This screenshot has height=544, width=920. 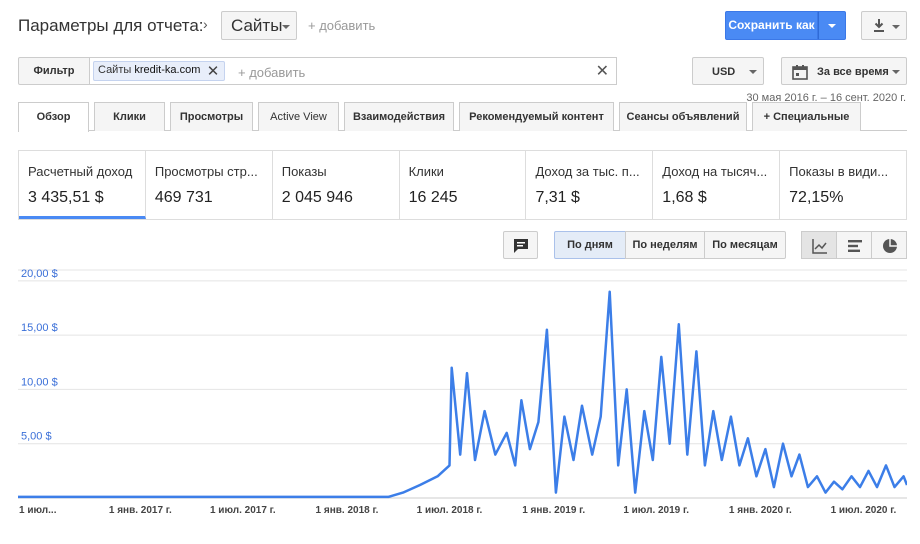 What do you see at coordinates (800, 72) in the screenshot?
I see `calendar-icon` at bounding box center [800, 72].